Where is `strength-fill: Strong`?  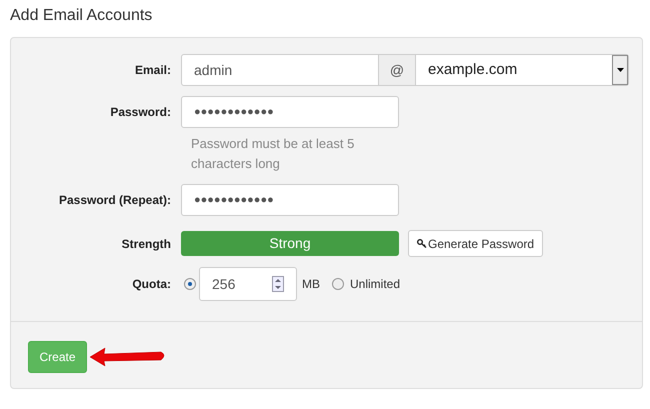
strength-fill: Strong is located at coordinates (290, 243).